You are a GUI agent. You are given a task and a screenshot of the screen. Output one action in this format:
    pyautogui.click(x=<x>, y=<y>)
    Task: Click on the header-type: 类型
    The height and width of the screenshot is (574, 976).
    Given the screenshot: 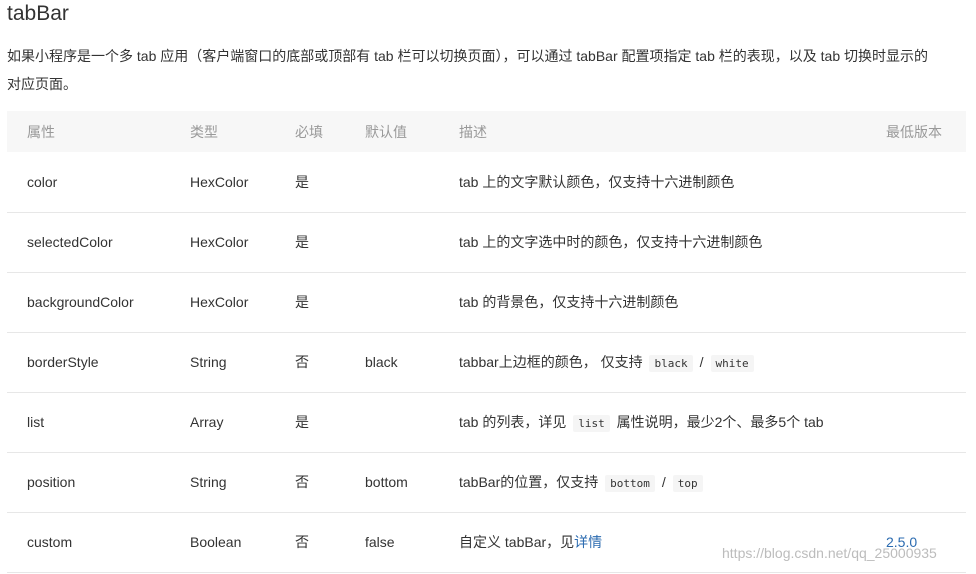 What is the action you would take?
    pyautogui.click(x=204, y=131)
    